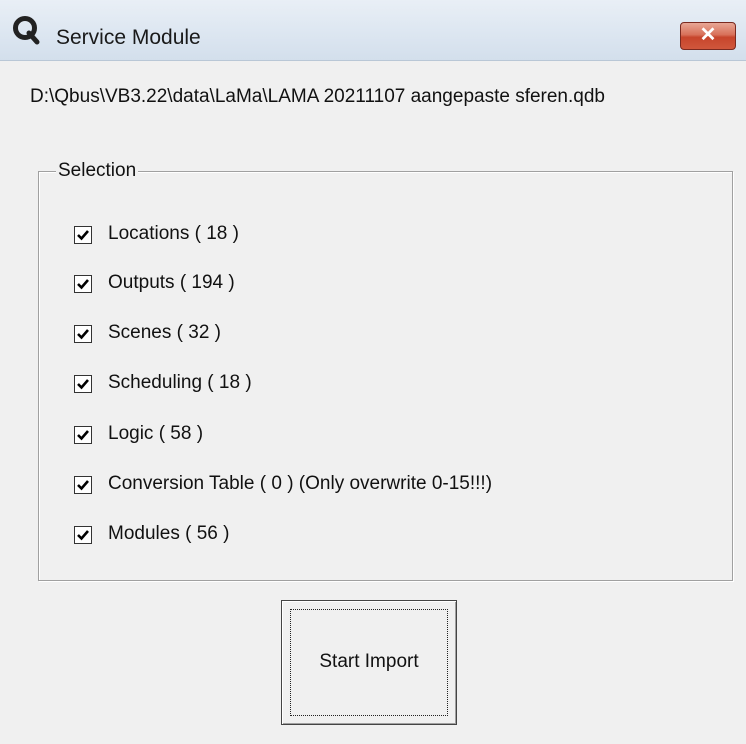 The height and width of the screenshot is (744, 746). I want to click on checkbox-label: Logic ( 58 ), so click(156, 433).